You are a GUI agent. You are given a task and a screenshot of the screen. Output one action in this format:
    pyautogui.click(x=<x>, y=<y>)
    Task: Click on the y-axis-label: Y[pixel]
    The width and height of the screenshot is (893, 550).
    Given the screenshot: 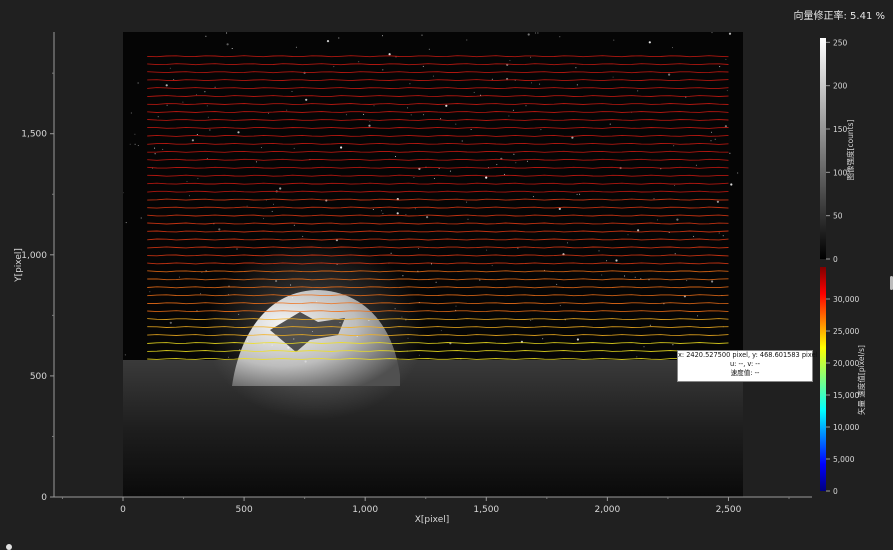 What is the action you would take?
    pyautogui.click(x=19, y=265)
    